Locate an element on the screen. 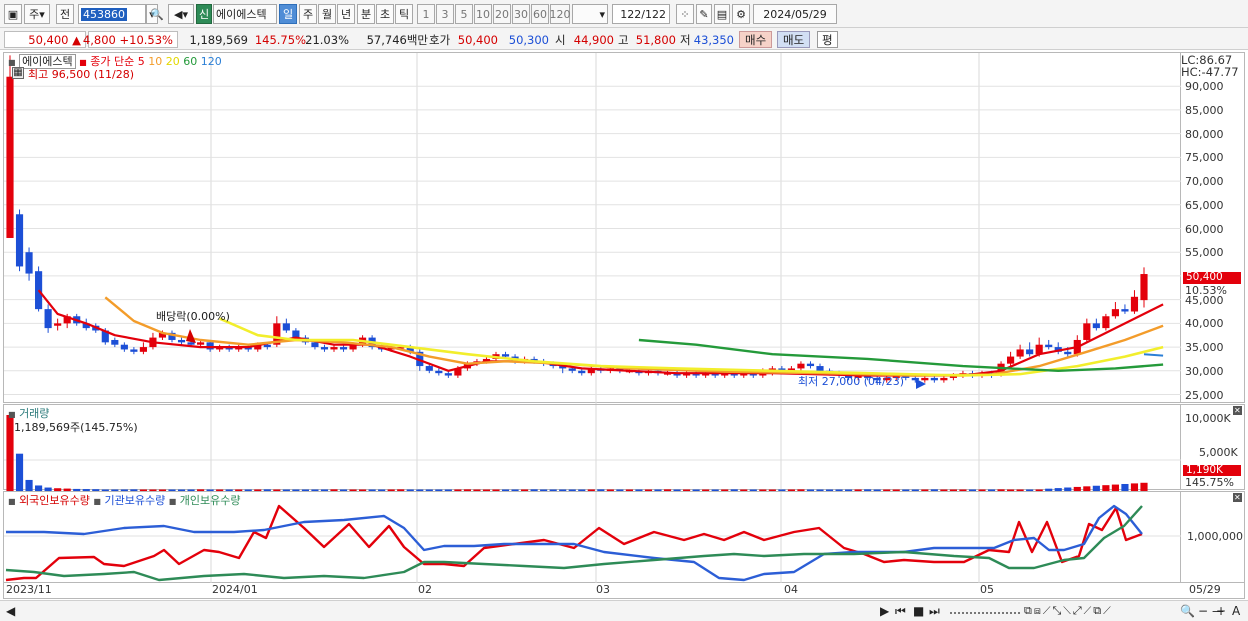 Image resolution: width=1248 pixels, height=621 pixels. zoom-in-icon: + is located at coordinates (1221, 611).